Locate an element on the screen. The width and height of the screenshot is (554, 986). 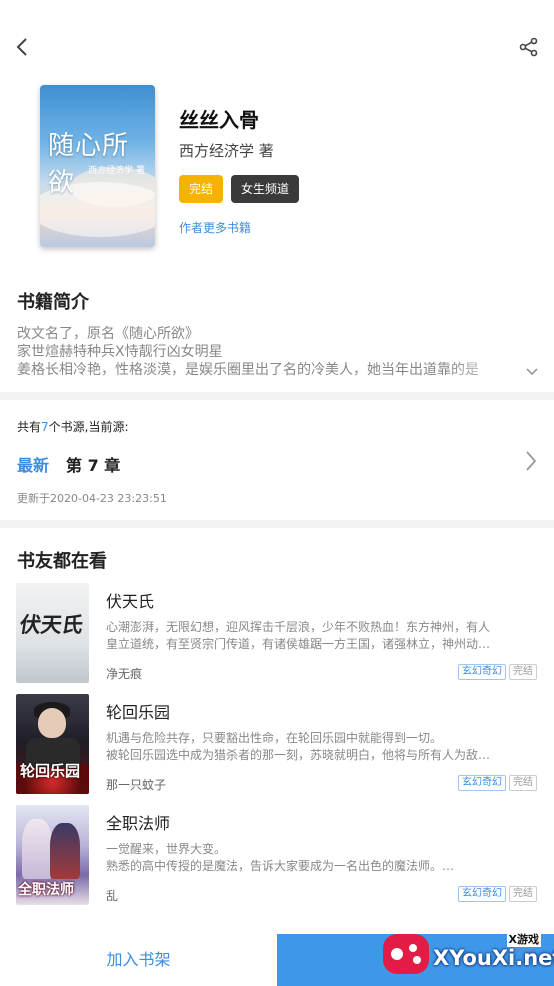
intro-line: 改文名了，原名《随心所欲》 is located at coordinates (108, 334).